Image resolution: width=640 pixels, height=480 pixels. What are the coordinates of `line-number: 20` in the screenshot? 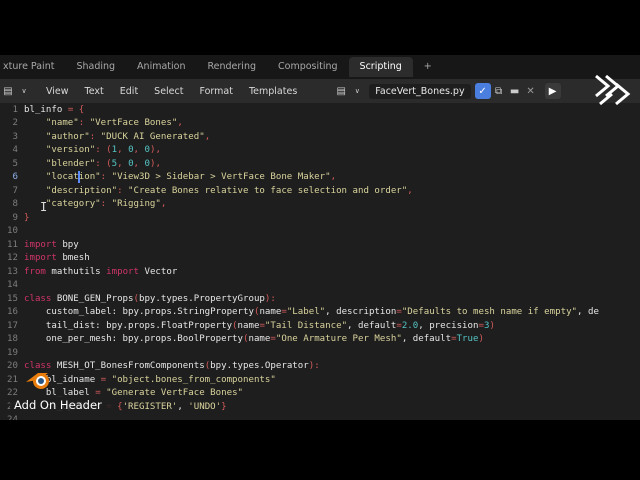 It's located at (12, 366).